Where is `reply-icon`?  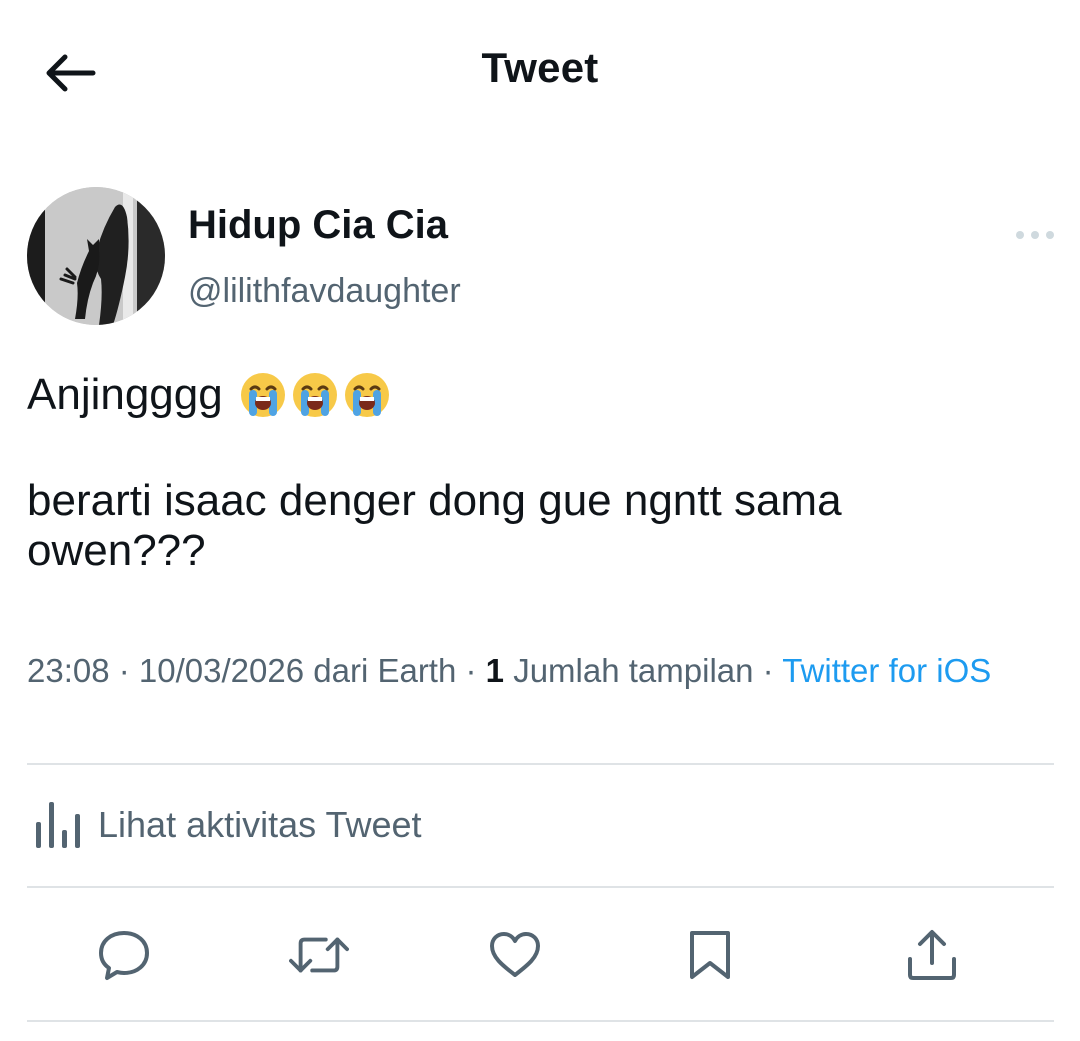 reply-icon is located at coordinates (124, 955).